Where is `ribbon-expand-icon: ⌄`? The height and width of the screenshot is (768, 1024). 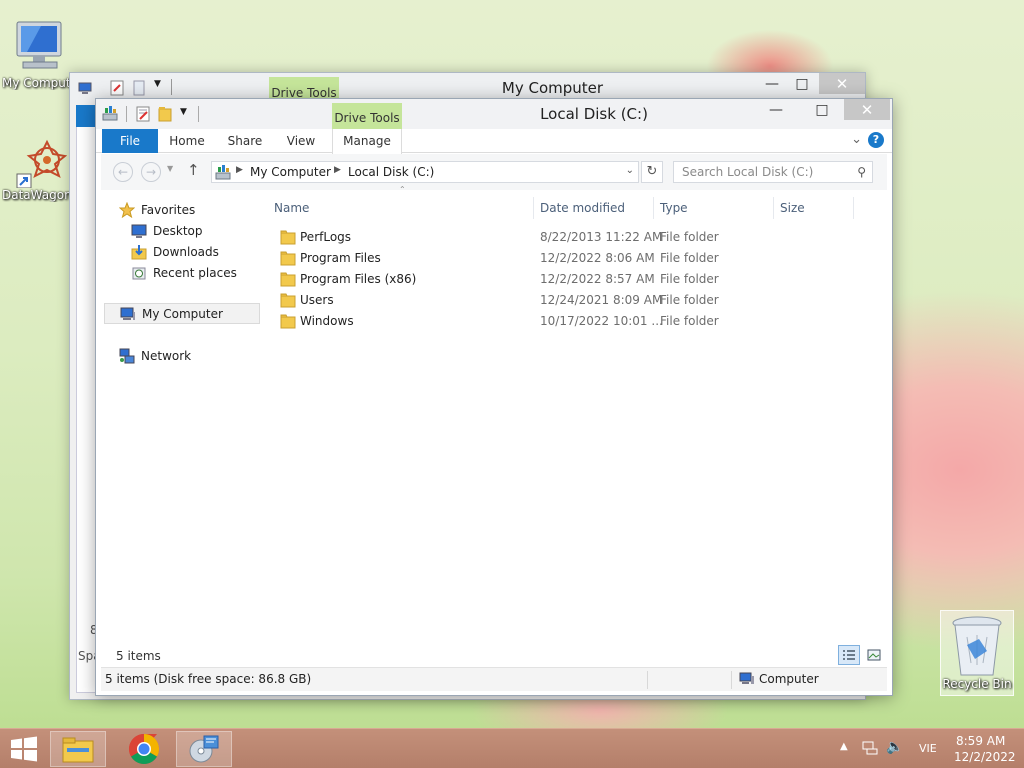
ribbon-expand-icon: ⌄ is located at coordinates (856, 139).